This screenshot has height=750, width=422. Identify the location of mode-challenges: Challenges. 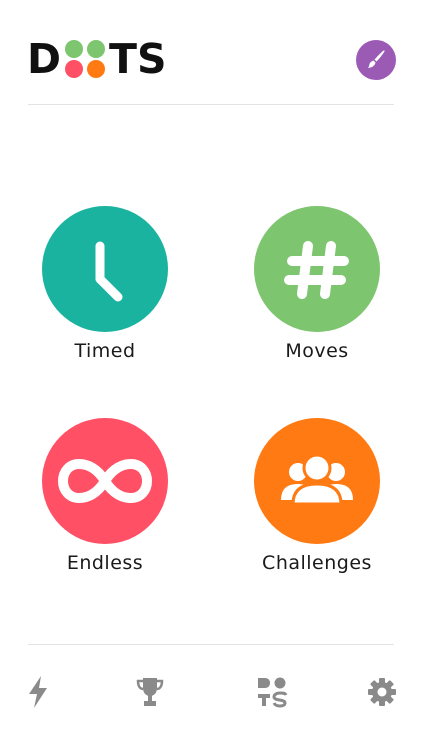
(317, 496).